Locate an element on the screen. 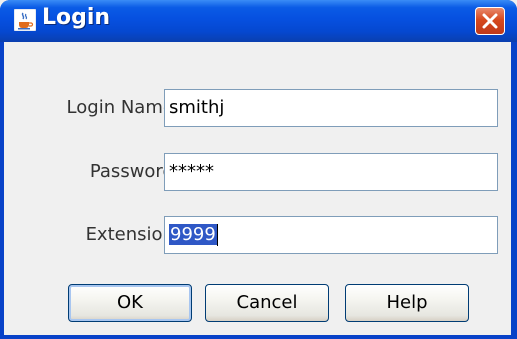 The height and width of the screenshot is (339, 517). login-name-value: smithj is located at coordinates (197, 107).